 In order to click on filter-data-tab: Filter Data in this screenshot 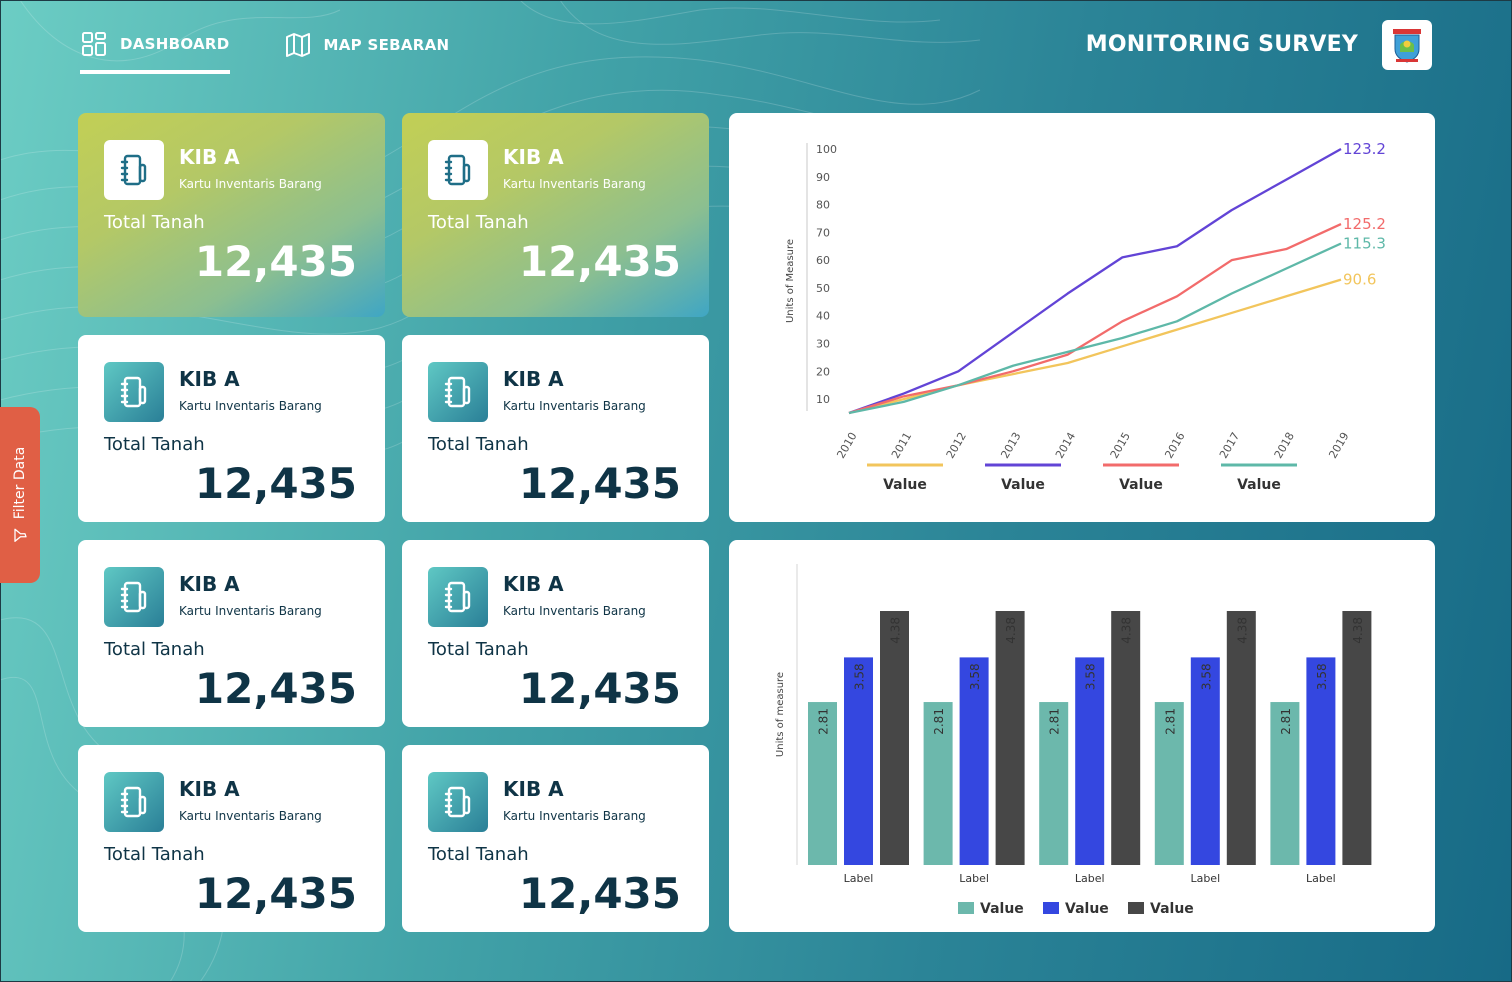, I will do `click(20, 495)`.